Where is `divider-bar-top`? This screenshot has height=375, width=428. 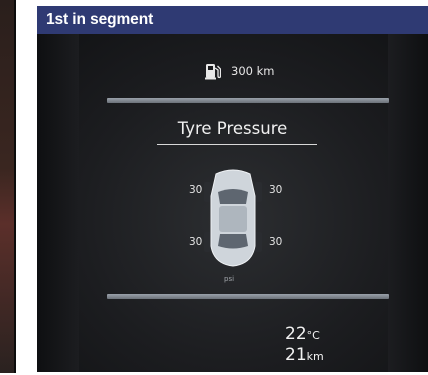 divider-bar-top is located at coordinates (248, 100).